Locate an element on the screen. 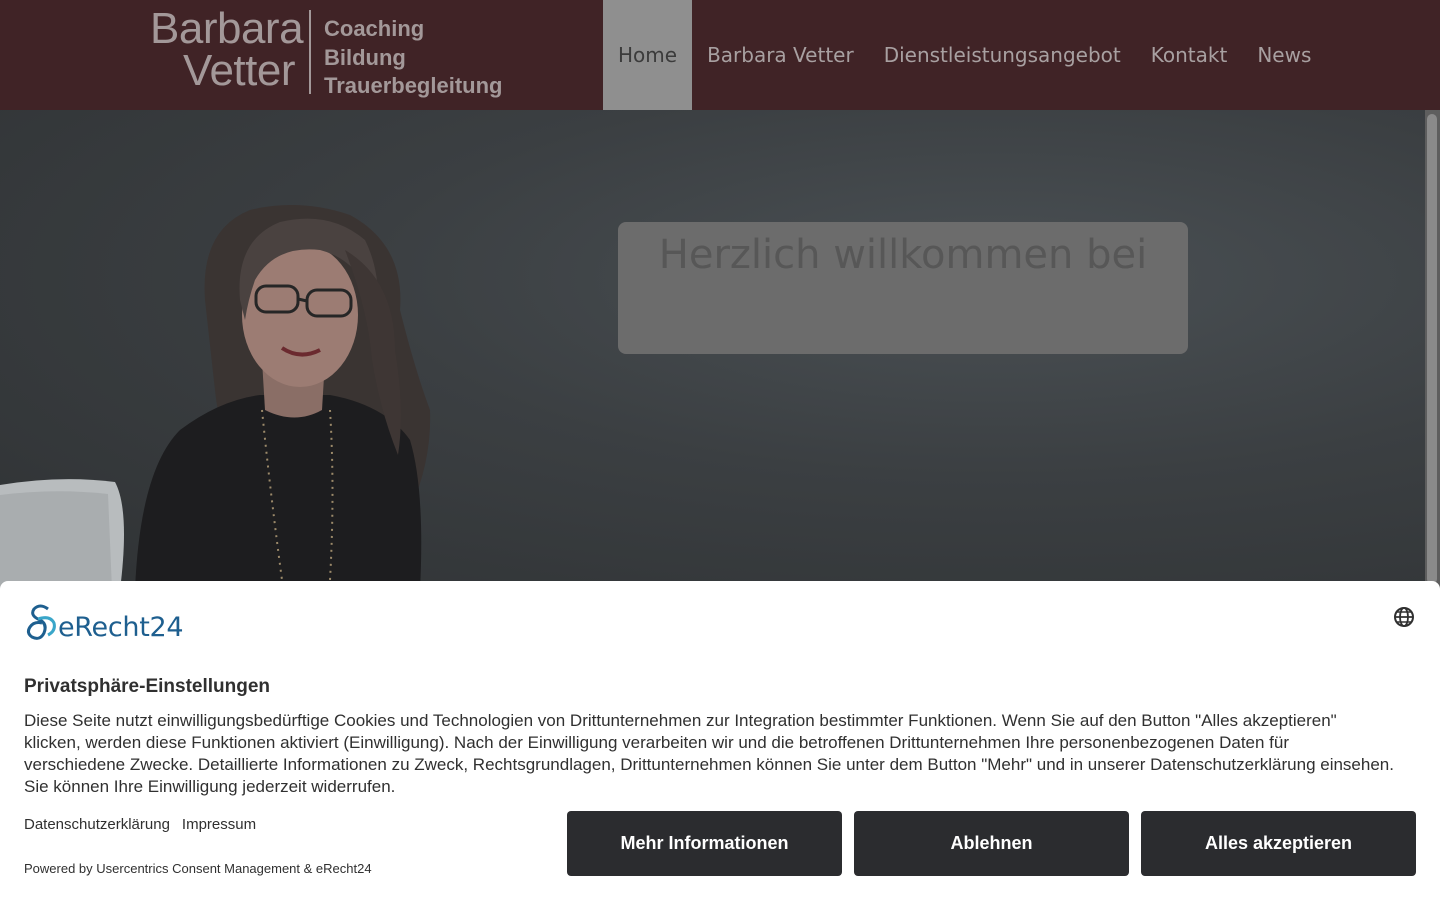 The width and height of the screenshot is (1440, 900). logo-name: Barbara Vetter is located at coordinates (227, 49).